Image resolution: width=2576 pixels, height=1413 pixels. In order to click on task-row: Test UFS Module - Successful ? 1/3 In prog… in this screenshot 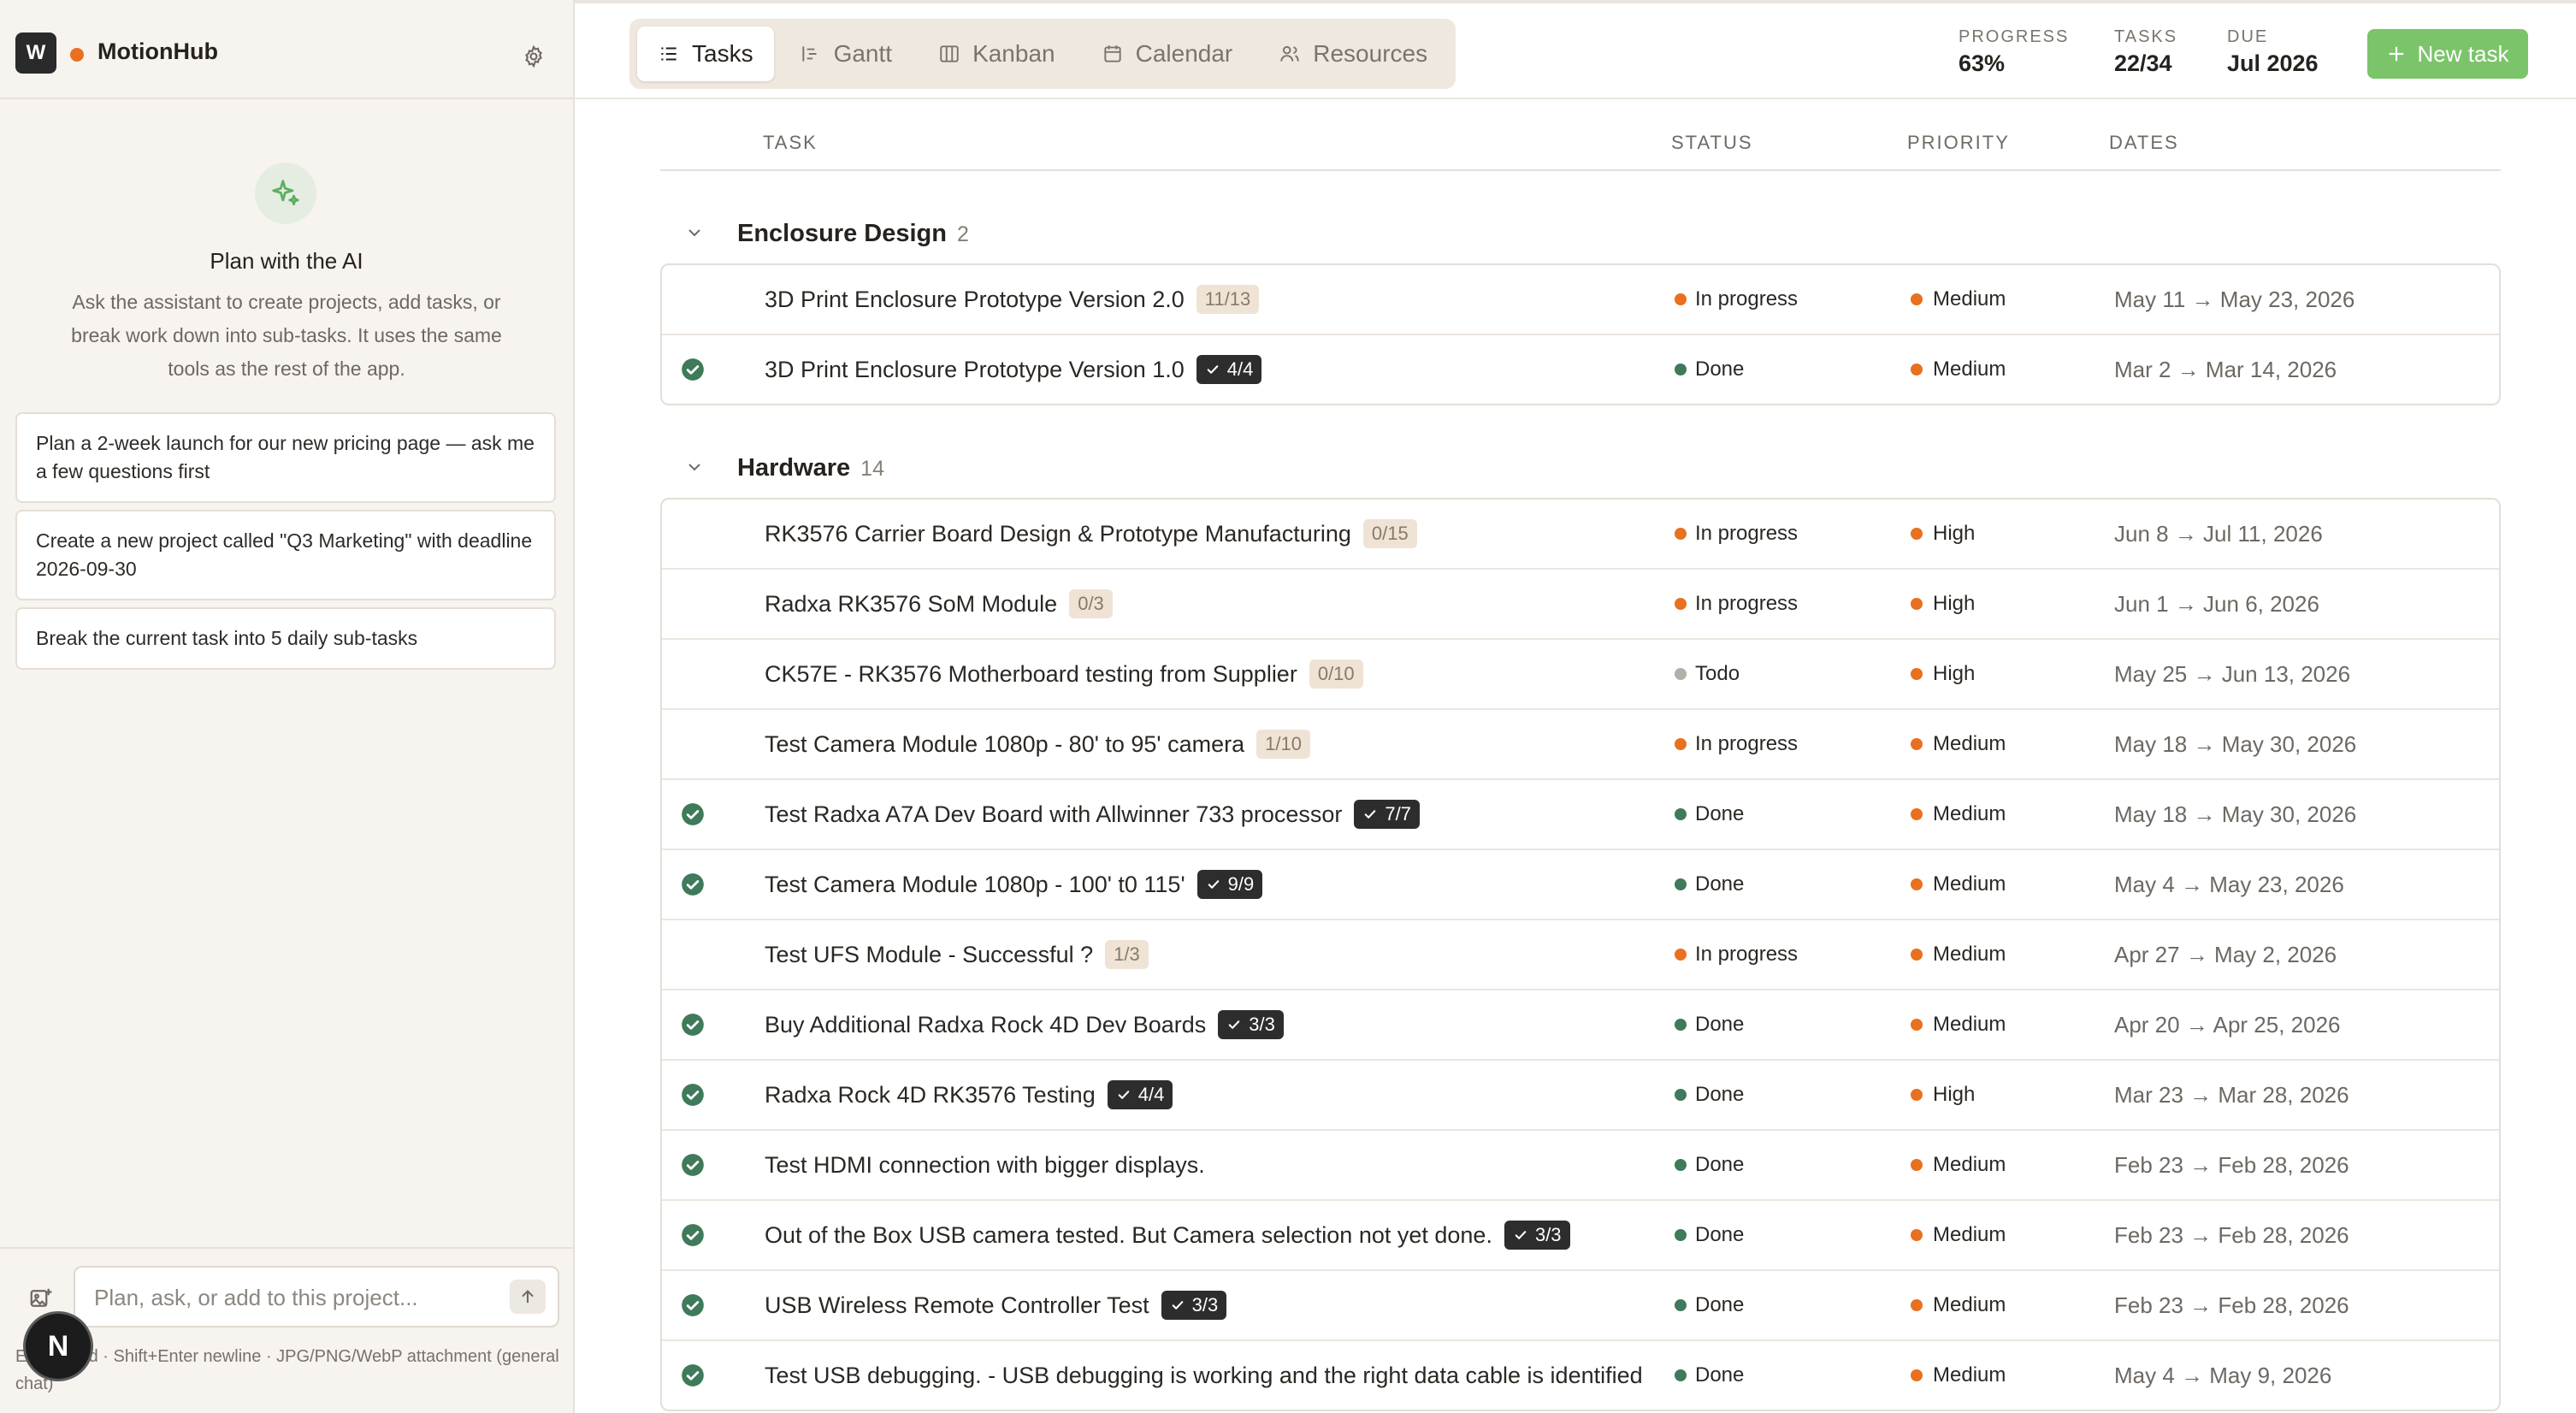, I will do `click(1580, 955)`.